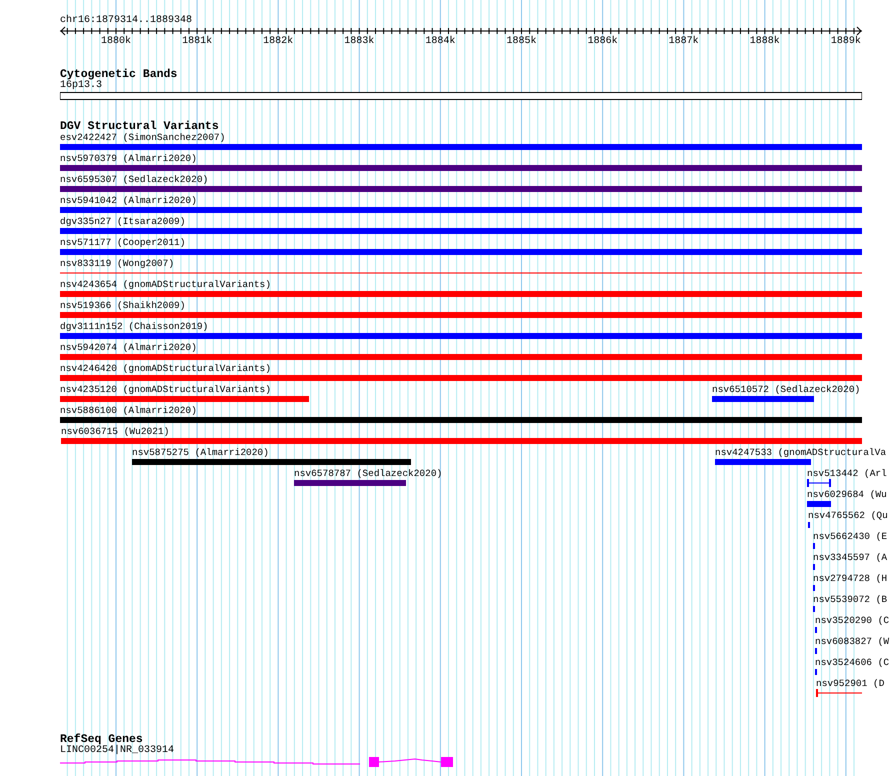  What do you see at coordinates (134, 326) in the screenshot?
I see `variant-label: dgv3111n152 (Chaisson2019)` at bounding box center [134, 326].